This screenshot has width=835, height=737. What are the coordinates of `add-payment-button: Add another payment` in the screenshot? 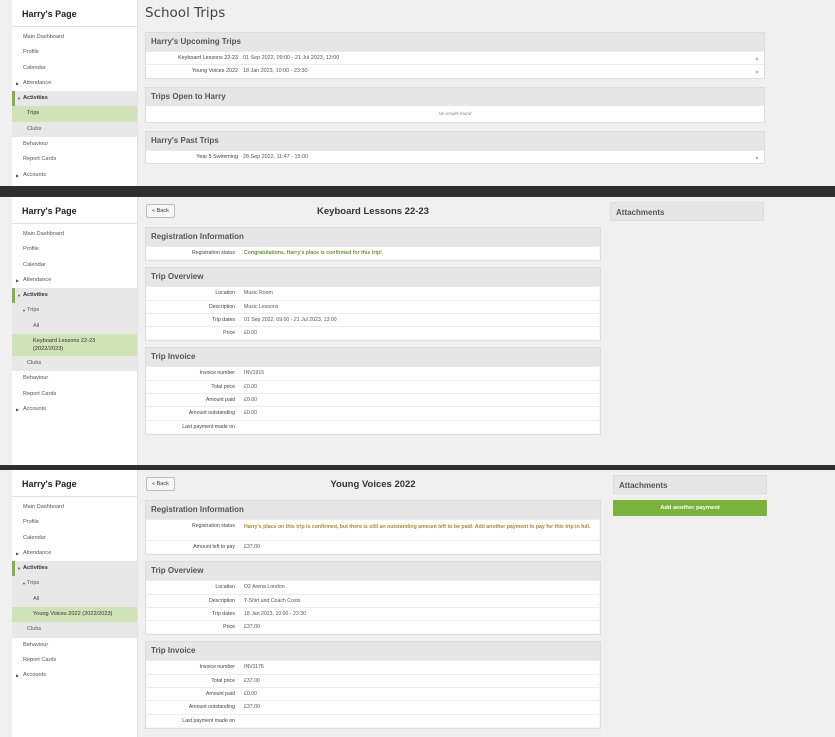 It's located at (690, 508).